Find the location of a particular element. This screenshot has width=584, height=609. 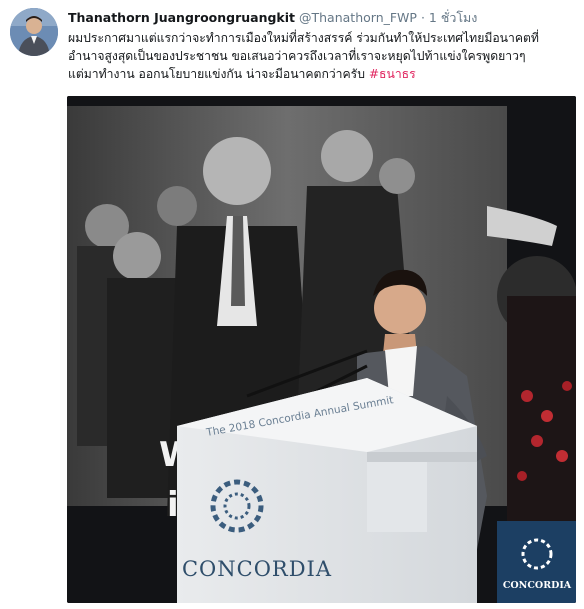

author-name: Thanathorn Juangroongruangkit is located at coordinates (181, 17).